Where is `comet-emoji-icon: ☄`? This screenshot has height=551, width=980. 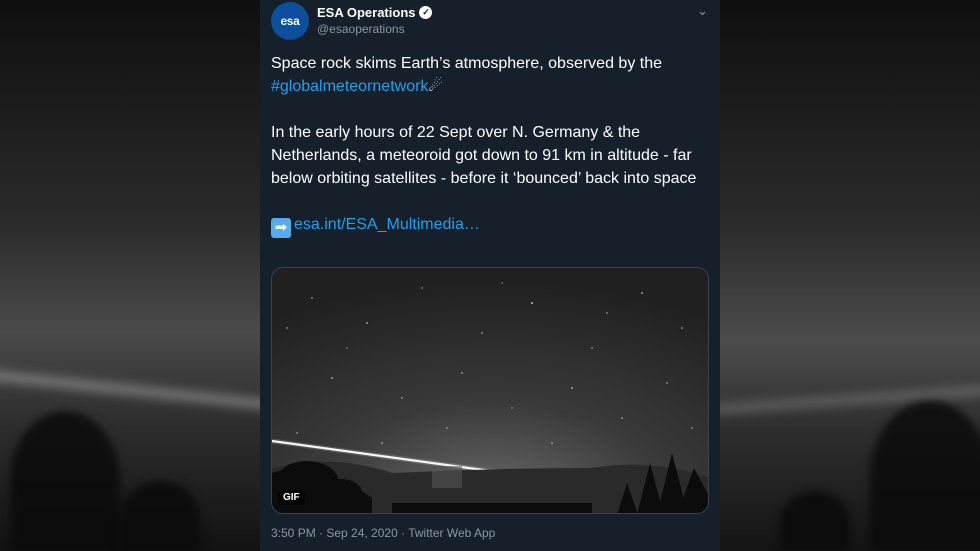 comet-emoji-icon: ☄ is located at coordinates (435, 86).